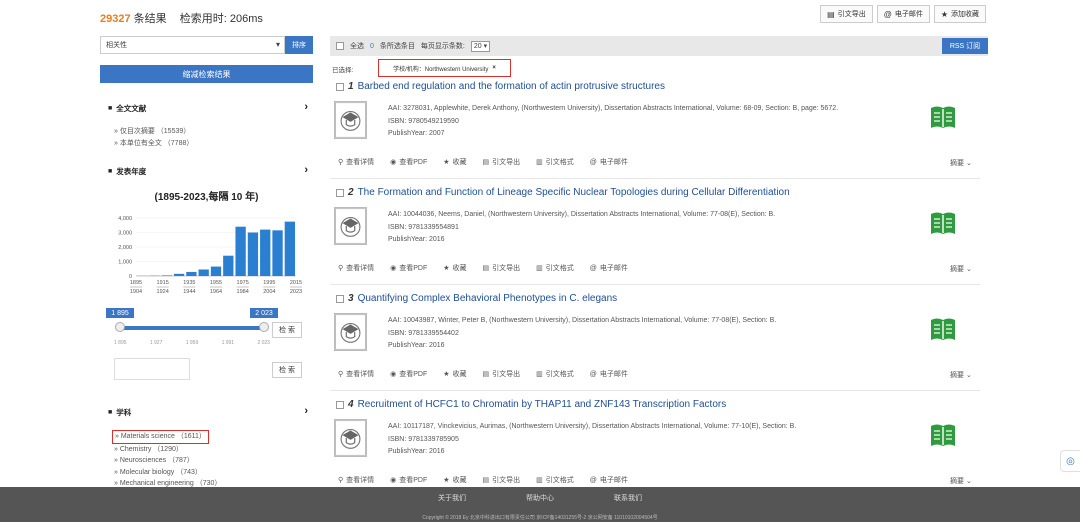 Image resolution: width=1080 pixels, height=522 pixels. I want to click on slider-start-handle, so click(120, 327).